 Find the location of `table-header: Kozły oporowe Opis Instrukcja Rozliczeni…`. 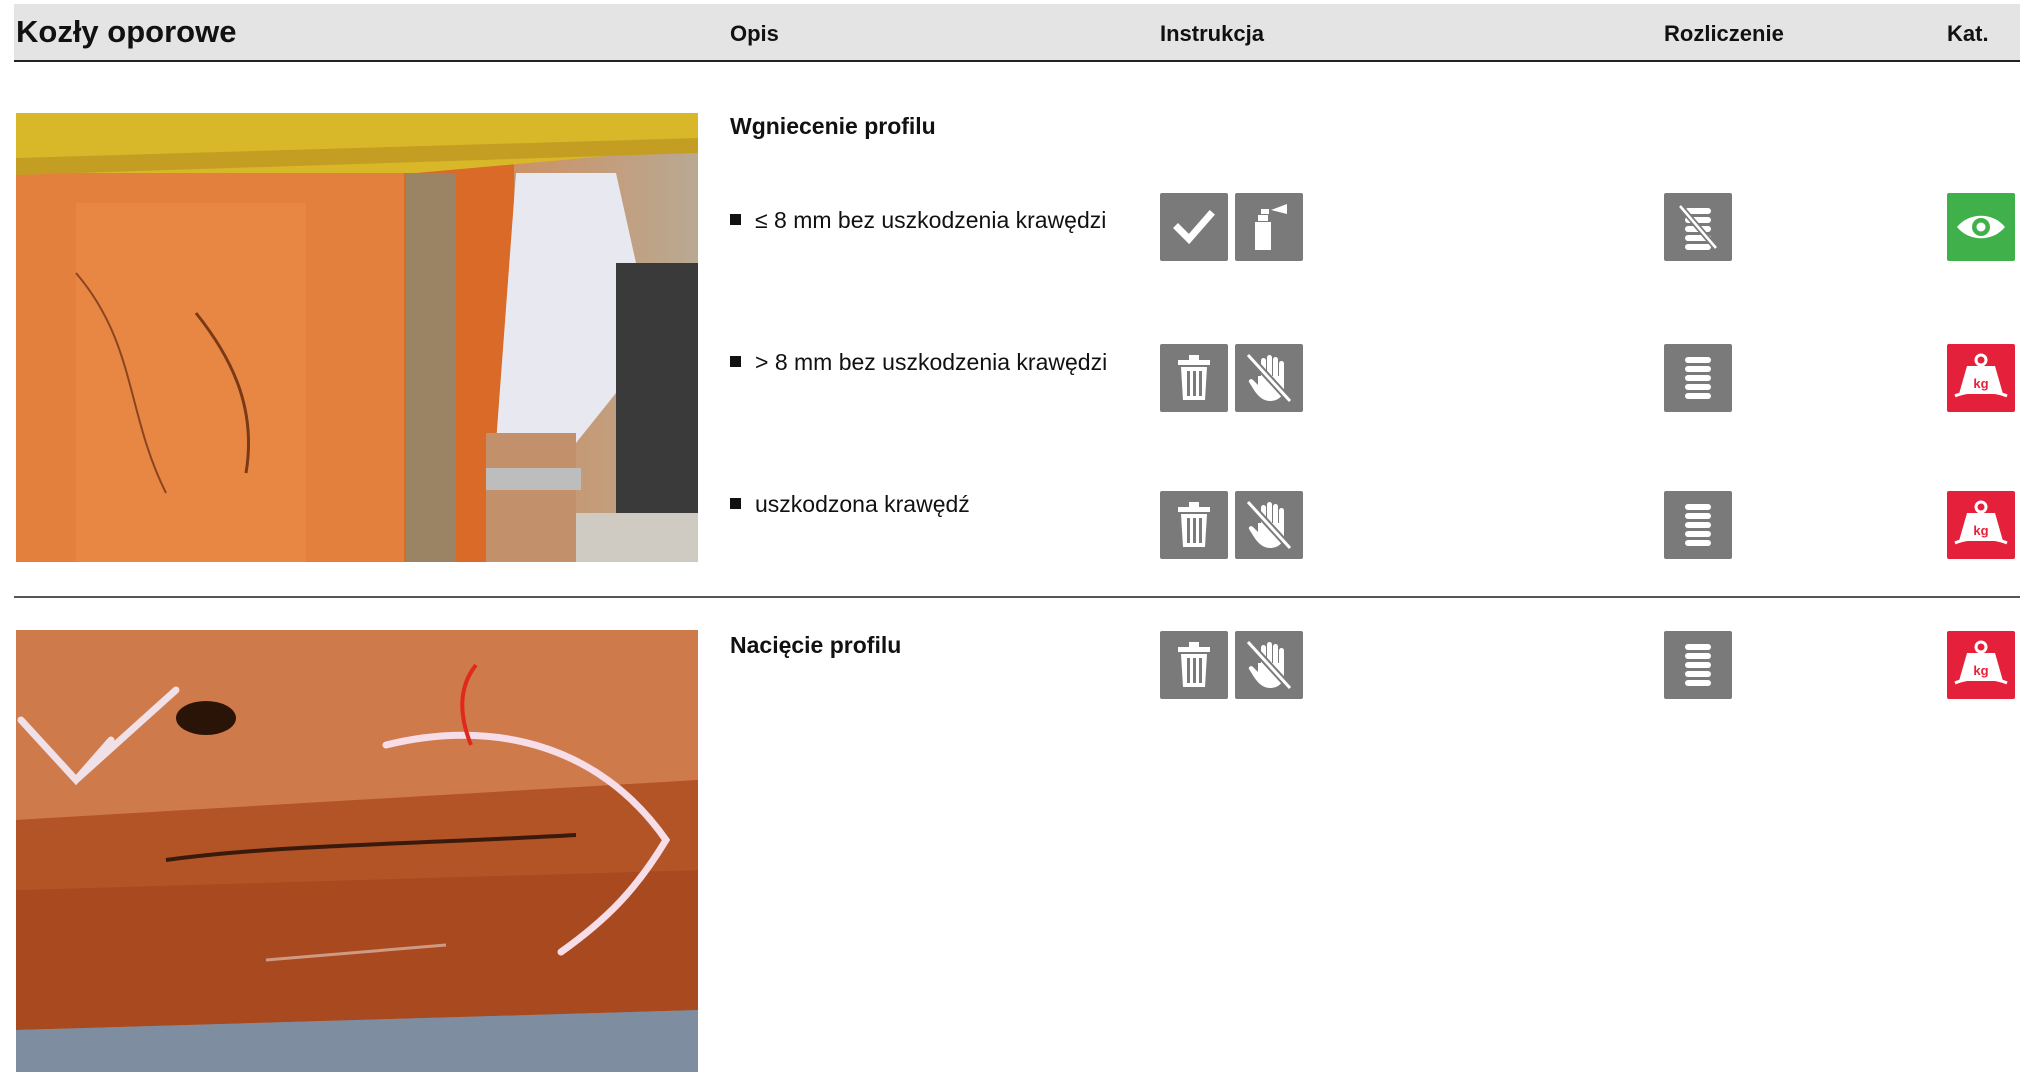

table-header: Kozły oporowe Opis Instrukcja Rozliczeni… is located at coordinates (1017, 33).